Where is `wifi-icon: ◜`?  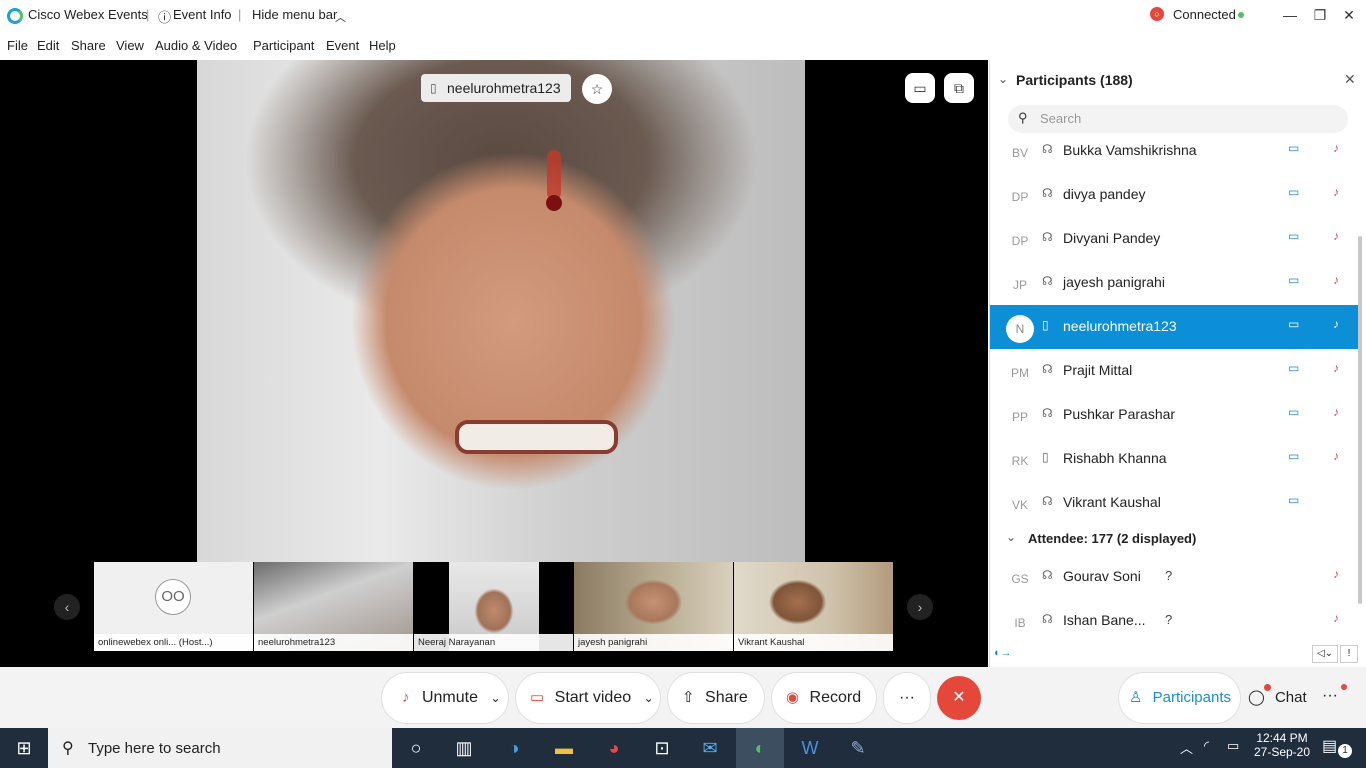 wifi-icon: ◜ is located at coordinates (1206, 746).